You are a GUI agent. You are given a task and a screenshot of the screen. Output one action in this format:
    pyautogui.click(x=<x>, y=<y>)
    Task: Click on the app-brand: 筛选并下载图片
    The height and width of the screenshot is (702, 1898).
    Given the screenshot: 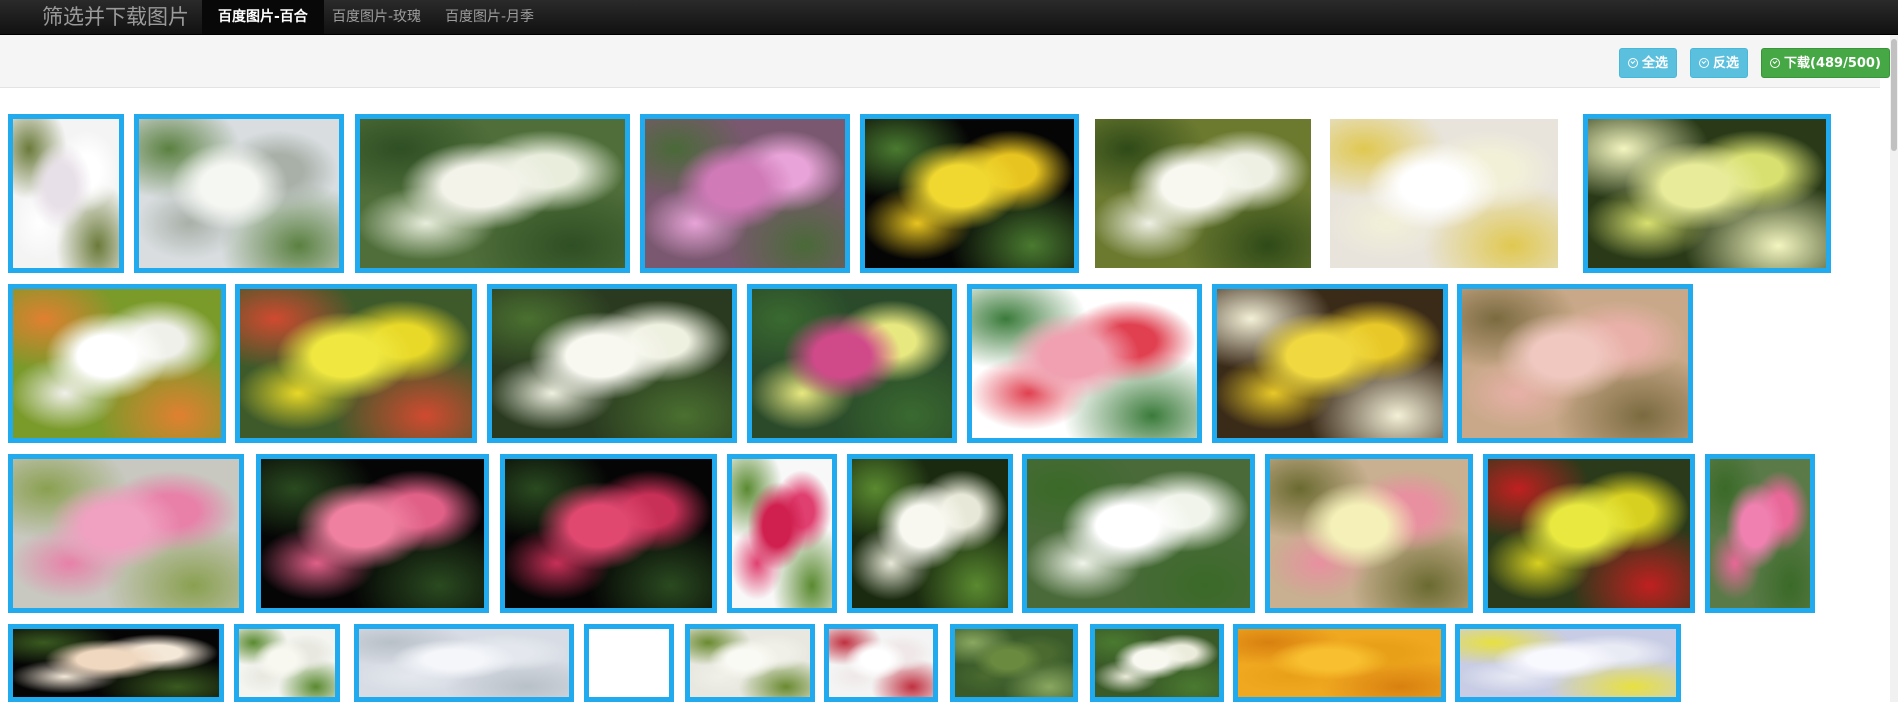 What is the action you would take?
    pyautogui.click(x=115, y=17)
    